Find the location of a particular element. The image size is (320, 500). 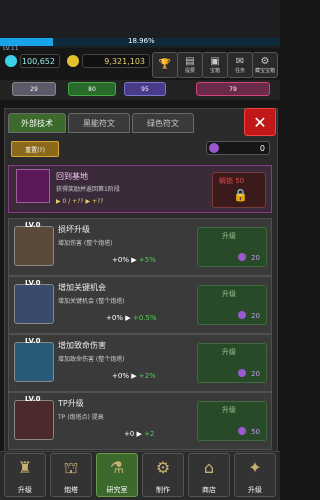

unlock-button: 解锁 50 🔒 is located at coordinates (239, 190).